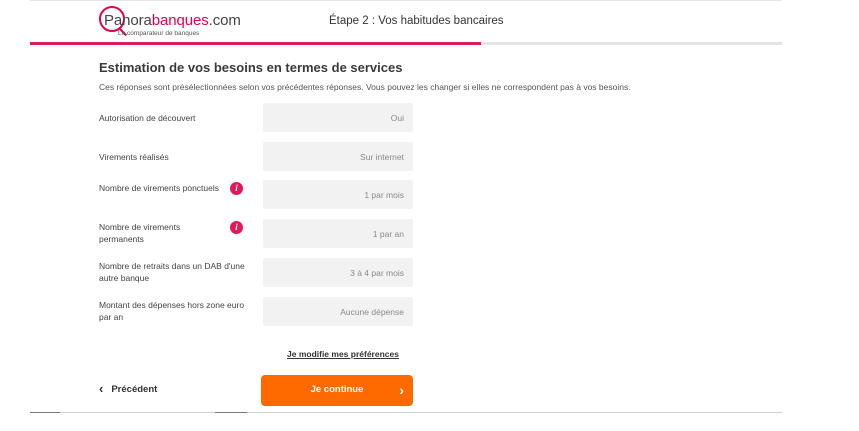 The image size is (859, 431). I want to click on overdraft-select: Oui, so click(338, 117).